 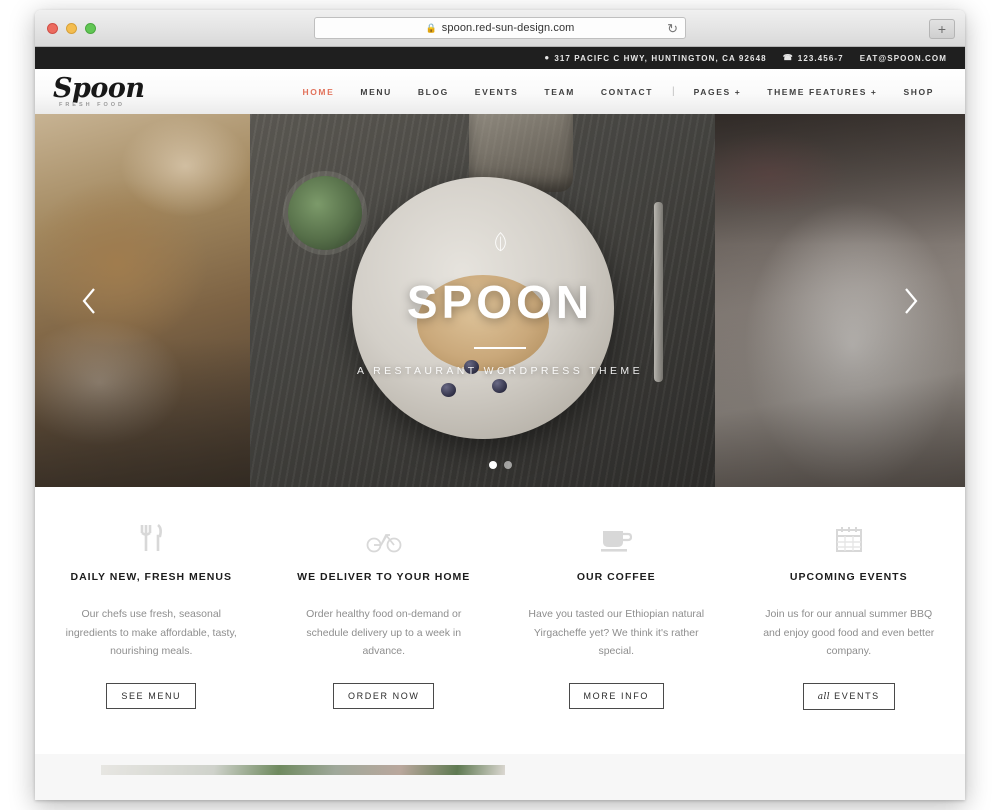 I want to click on feature-title: DAILY NEW, FRESH MENUS, so click(x=151, y=577).